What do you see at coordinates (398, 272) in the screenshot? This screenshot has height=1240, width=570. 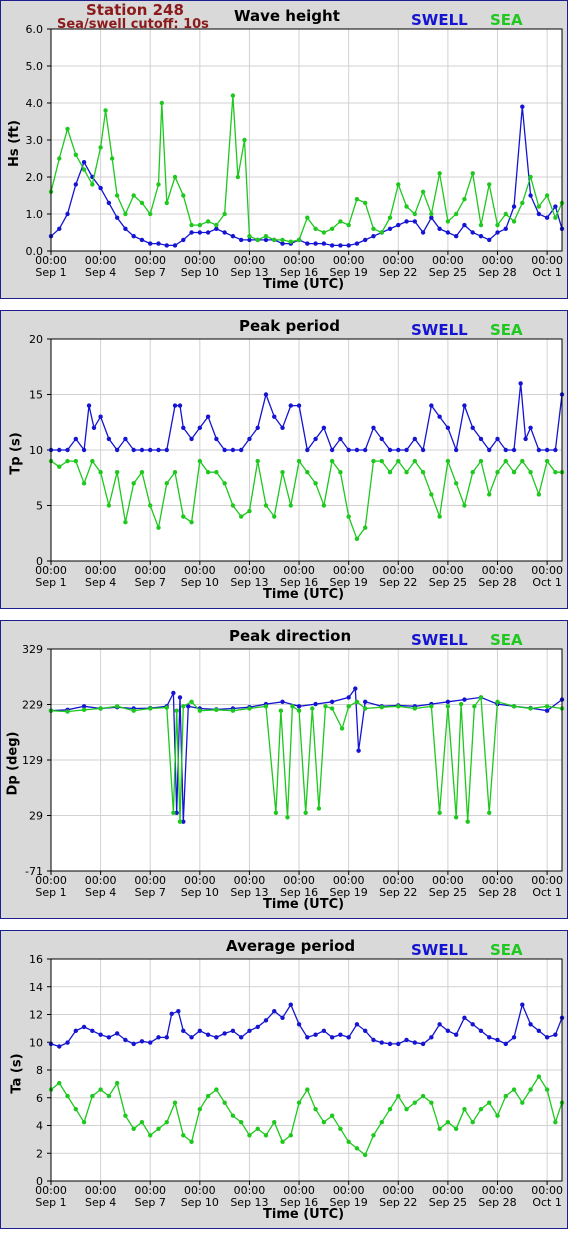 I see `x-tick-label: Sep 22` at bounding box center [398, 272].